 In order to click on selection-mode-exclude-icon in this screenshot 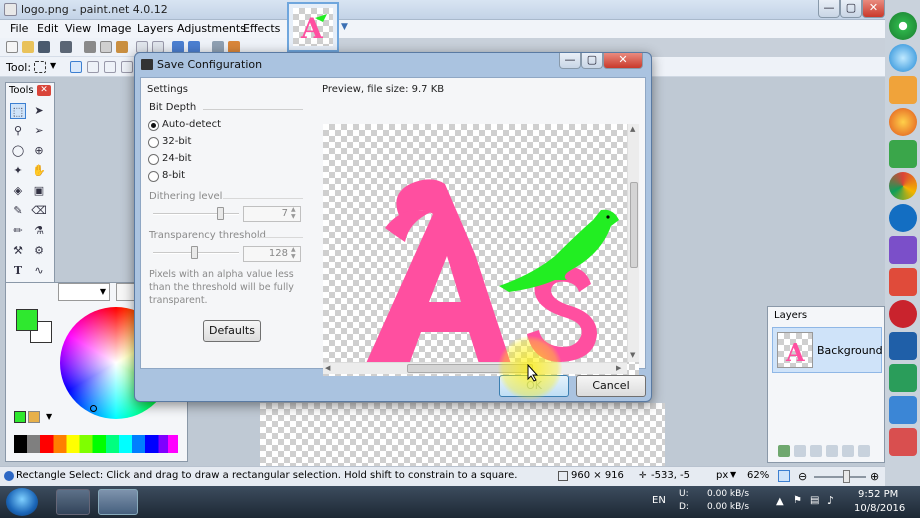, I will do `click(110, 67)`.